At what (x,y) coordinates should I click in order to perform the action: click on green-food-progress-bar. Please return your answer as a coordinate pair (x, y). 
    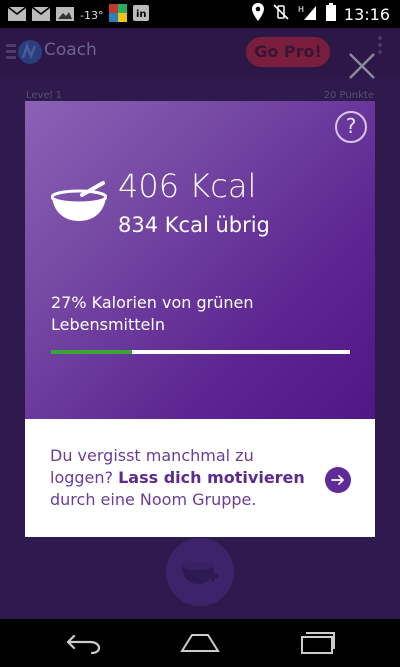
    Looking at the image, I should click on (200, 352).